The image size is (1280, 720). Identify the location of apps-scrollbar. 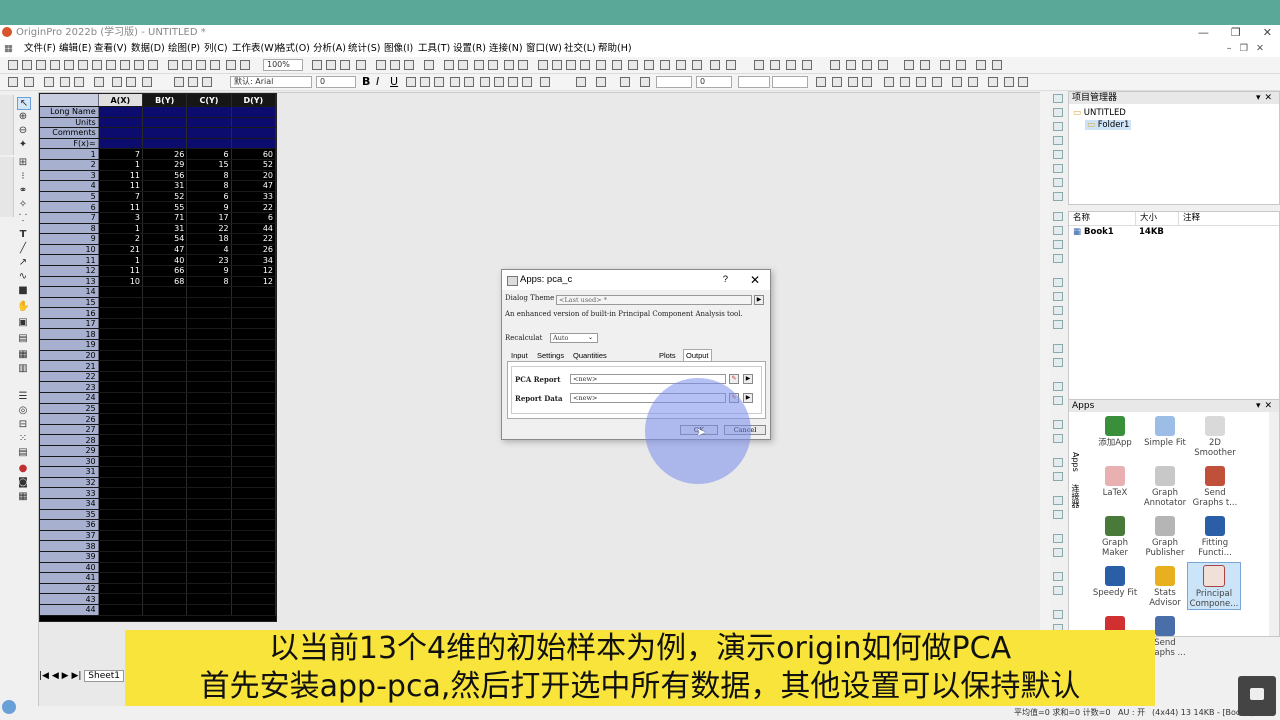
(1274, 524).